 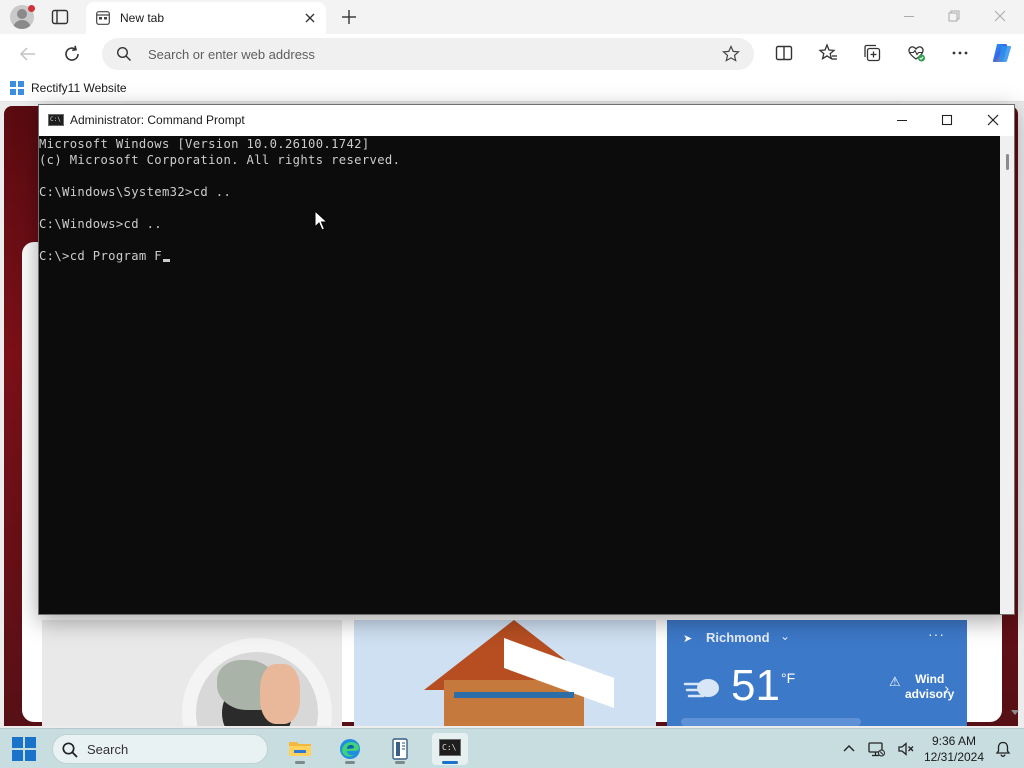 I want to click on browser-toolbar, so click(x=512, y=54).